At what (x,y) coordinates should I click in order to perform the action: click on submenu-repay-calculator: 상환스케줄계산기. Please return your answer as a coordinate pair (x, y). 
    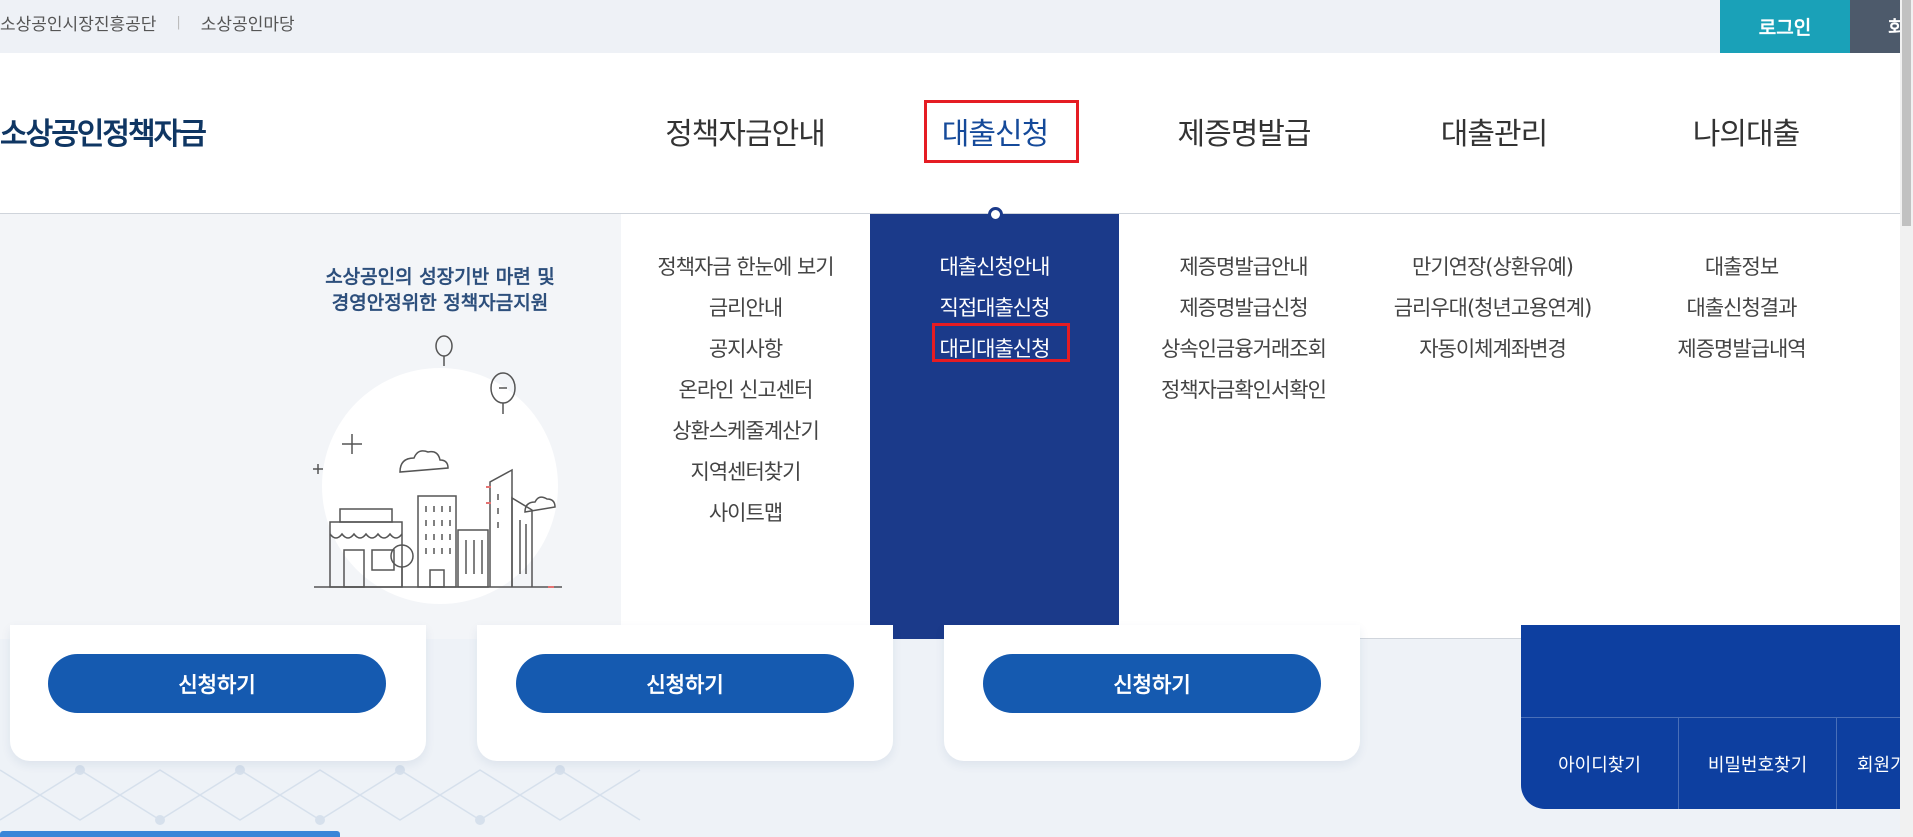
    Looking at the image, I should click on (745, 431).